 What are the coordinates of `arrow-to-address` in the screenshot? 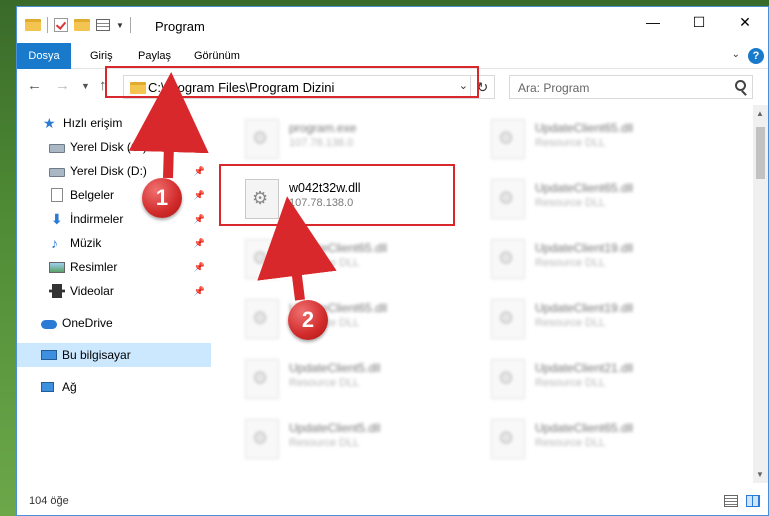 It's located at (168, 125).